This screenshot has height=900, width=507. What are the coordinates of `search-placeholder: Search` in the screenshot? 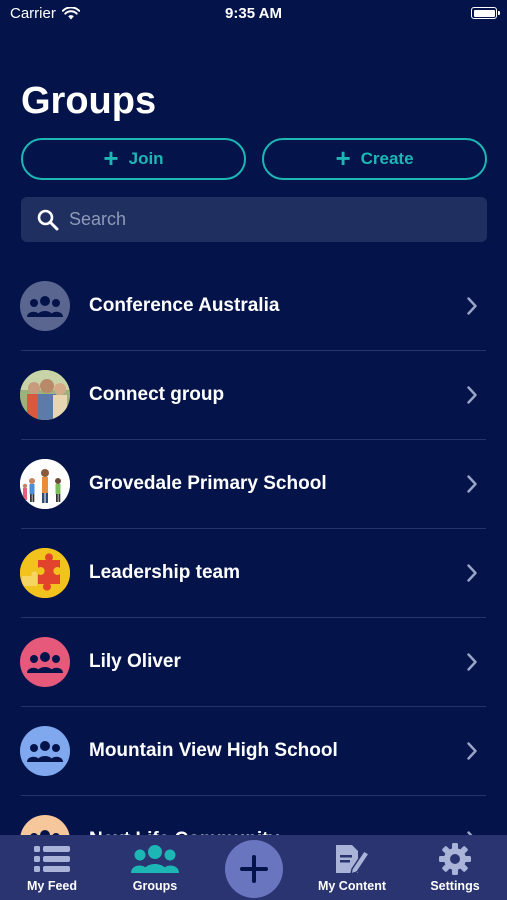 It's located at (98, 219).